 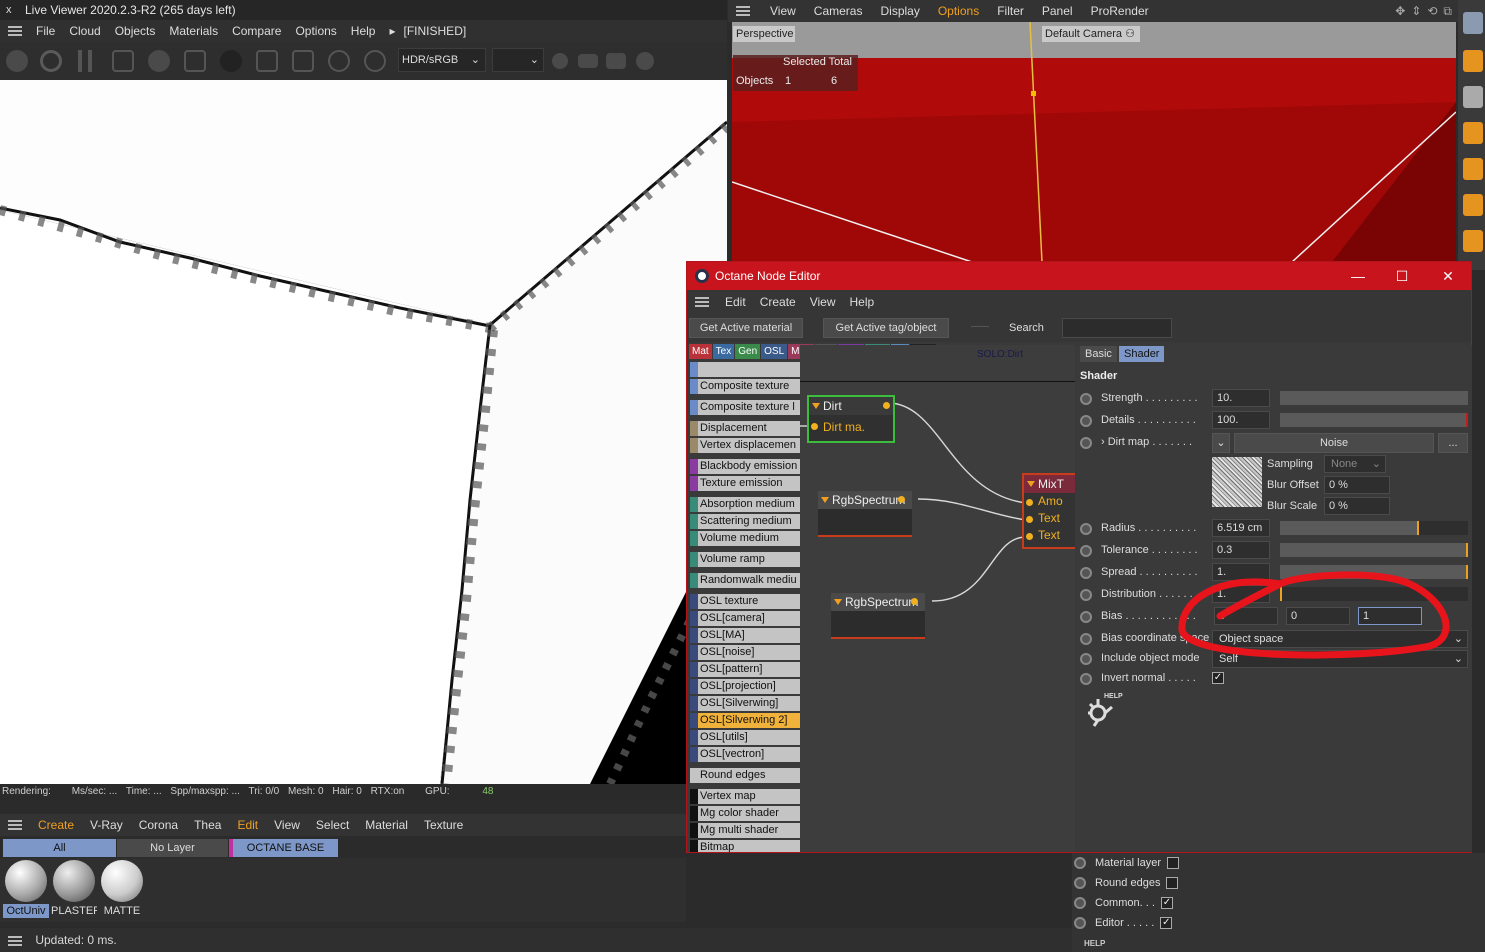 I want to click on ne-menu-create: Create, so click(x=778, y=302).